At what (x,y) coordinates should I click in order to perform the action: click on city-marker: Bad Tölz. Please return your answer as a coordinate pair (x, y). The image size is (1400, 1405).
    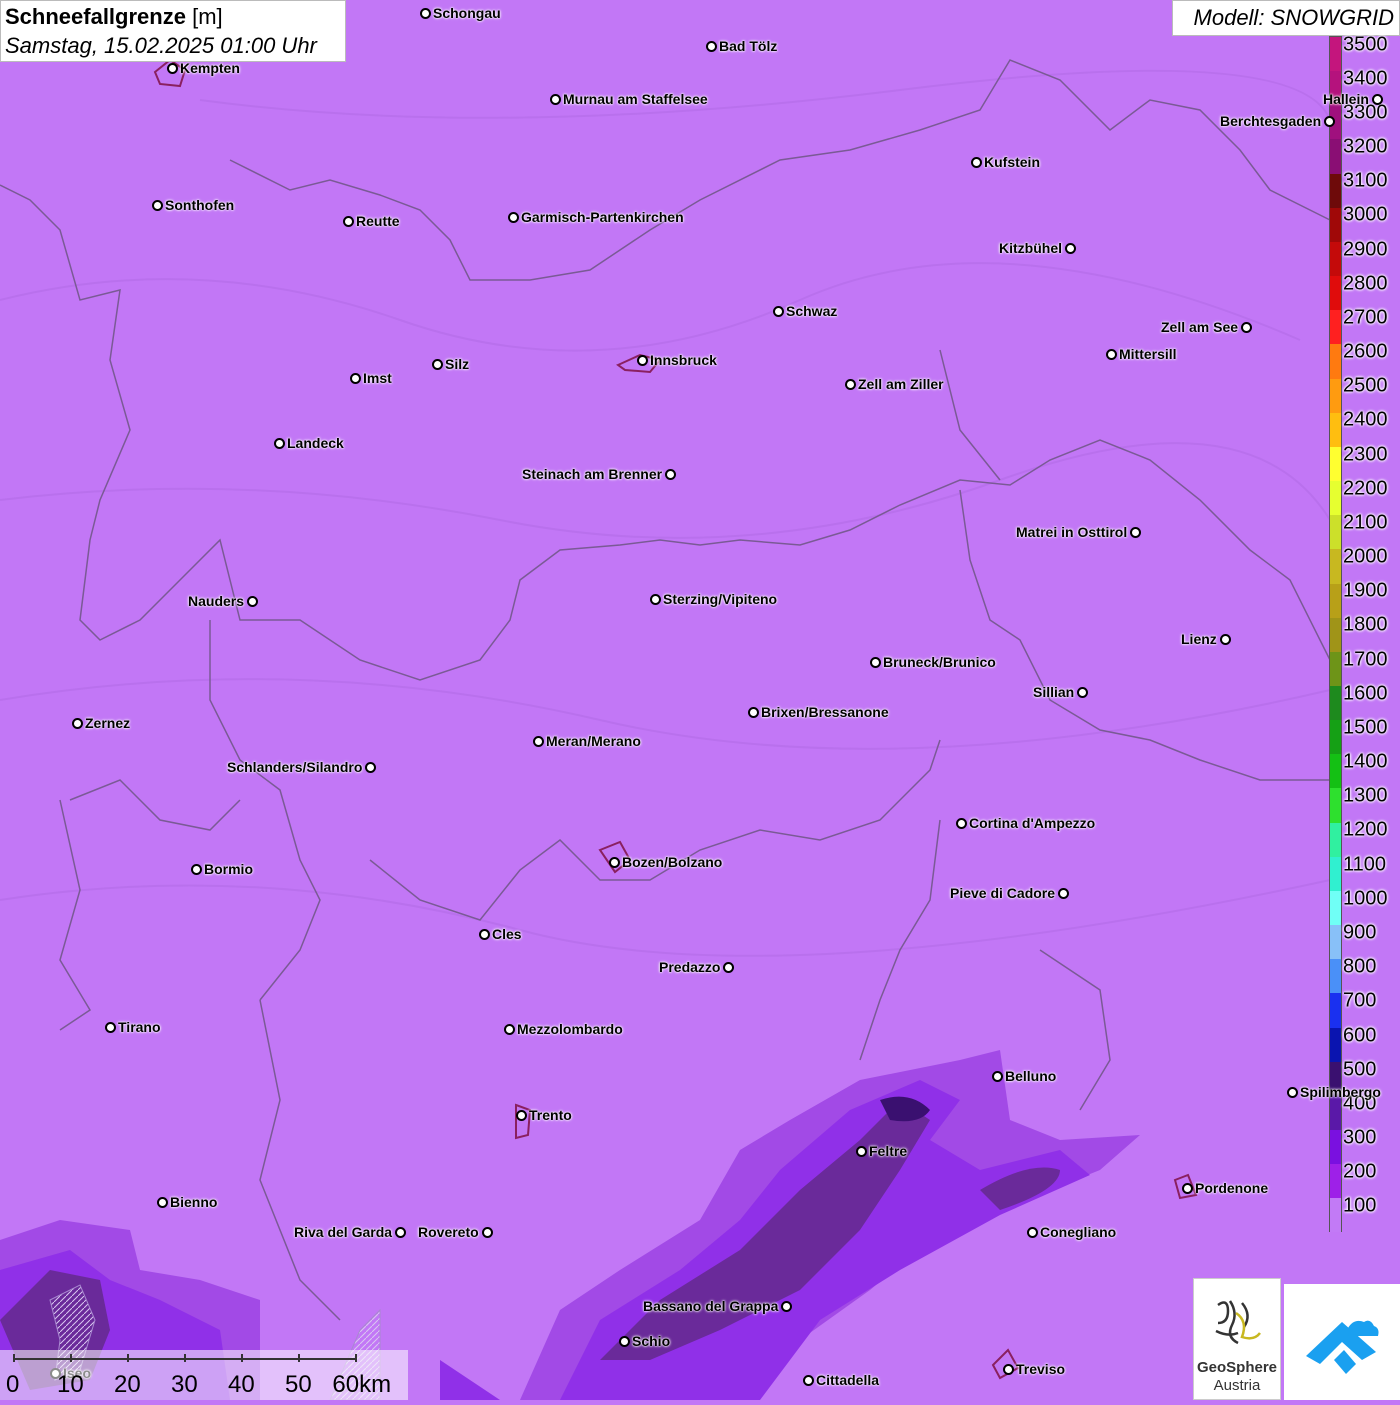
    Looking at the image, I should click on (741, 46).